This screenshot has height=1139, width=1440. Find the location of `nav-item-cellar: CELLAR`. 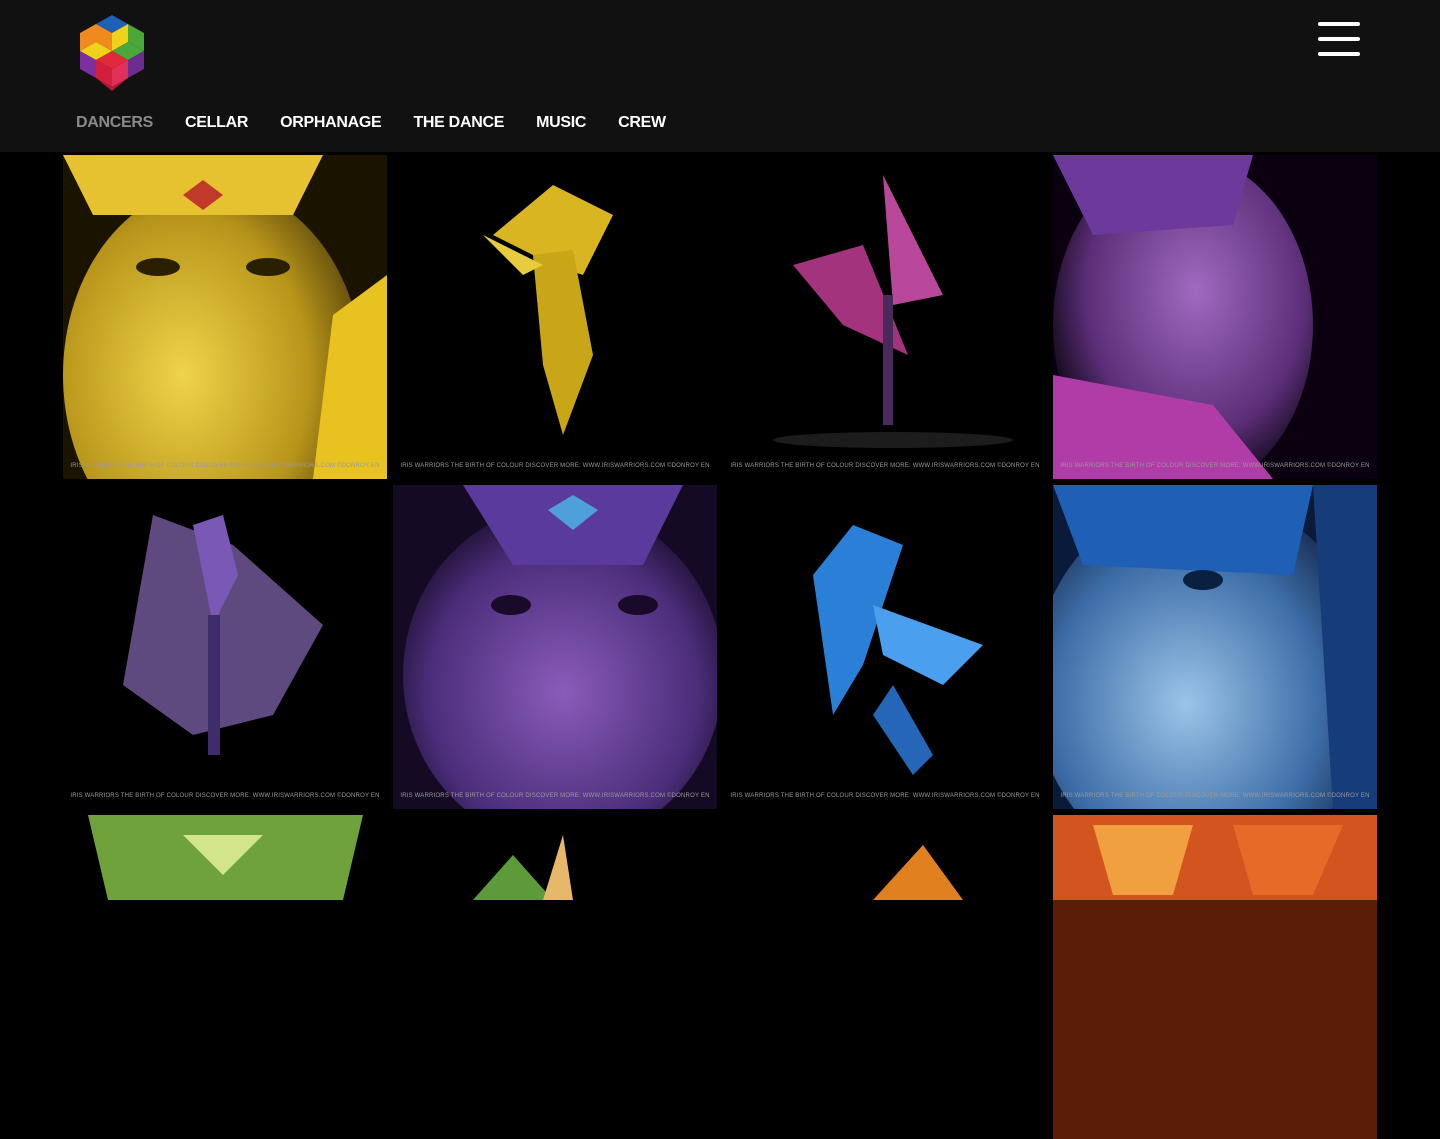

nav-item-cellar: CELLAR is located at coordinates (216, 123).